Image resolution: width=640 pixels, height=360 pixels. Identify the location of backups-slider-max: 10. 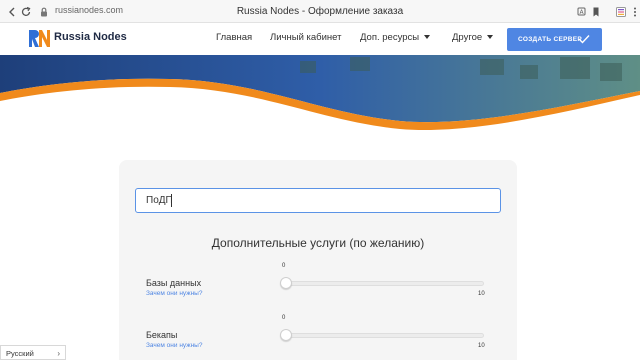
(481, 346).